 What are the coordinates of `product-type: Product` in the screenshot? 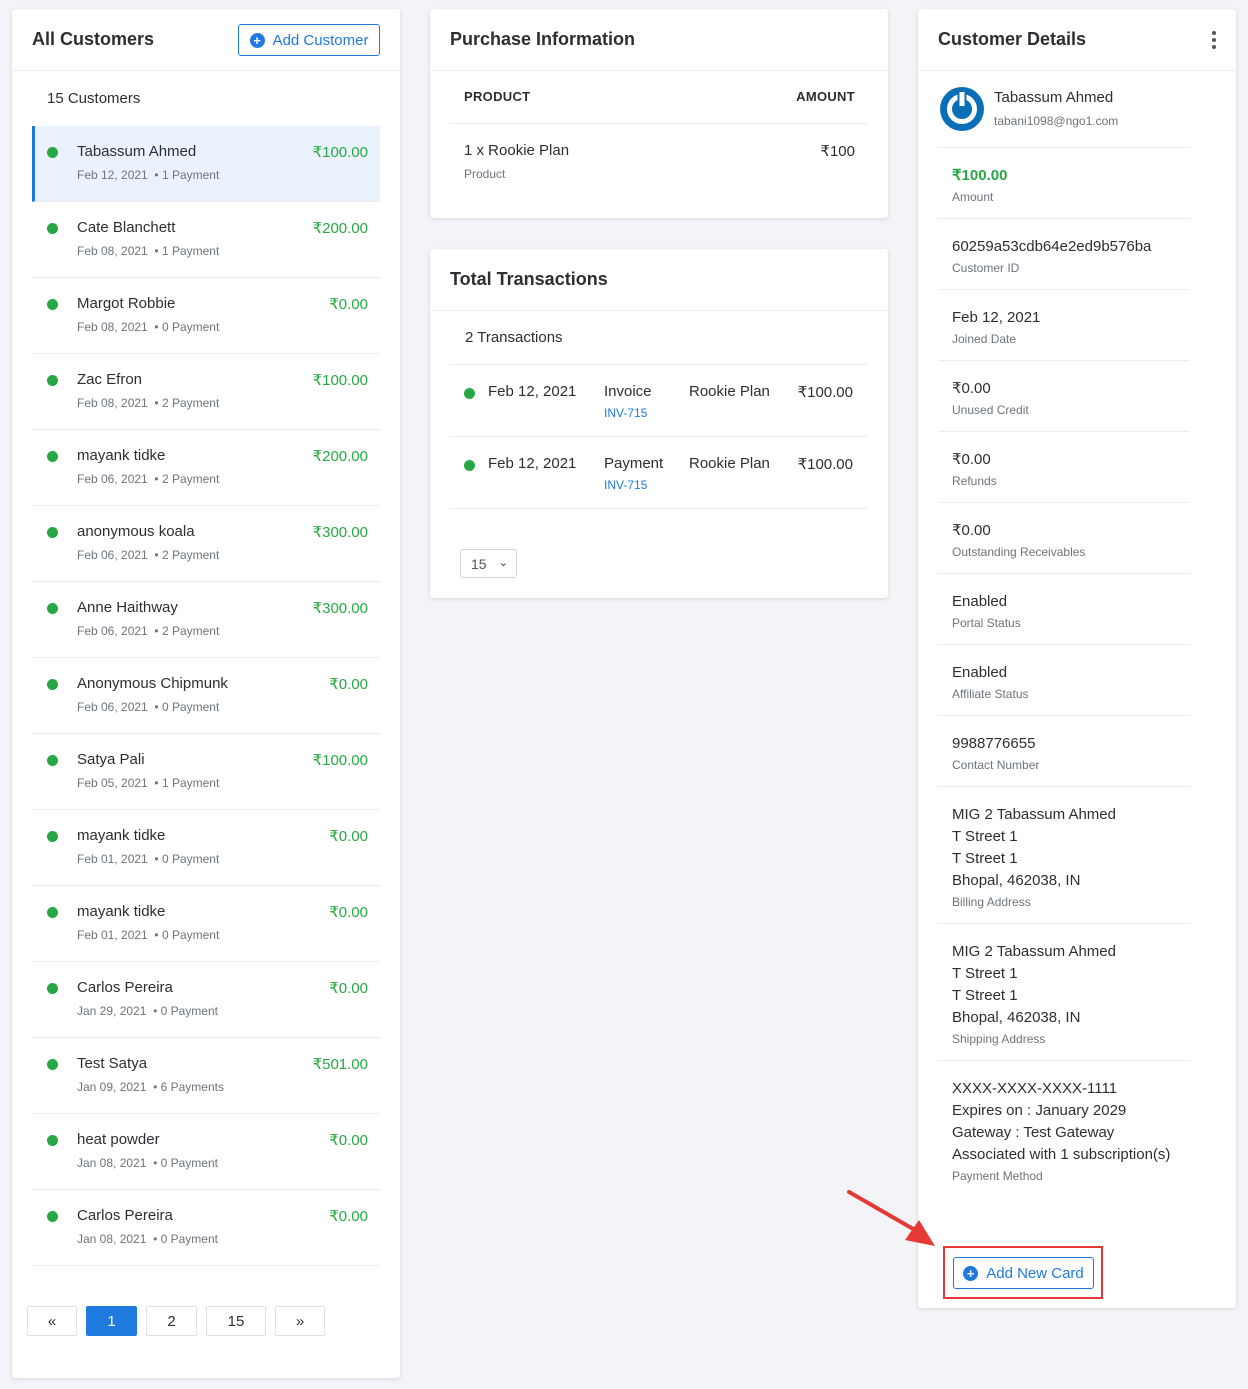 It's located at (485, 174).